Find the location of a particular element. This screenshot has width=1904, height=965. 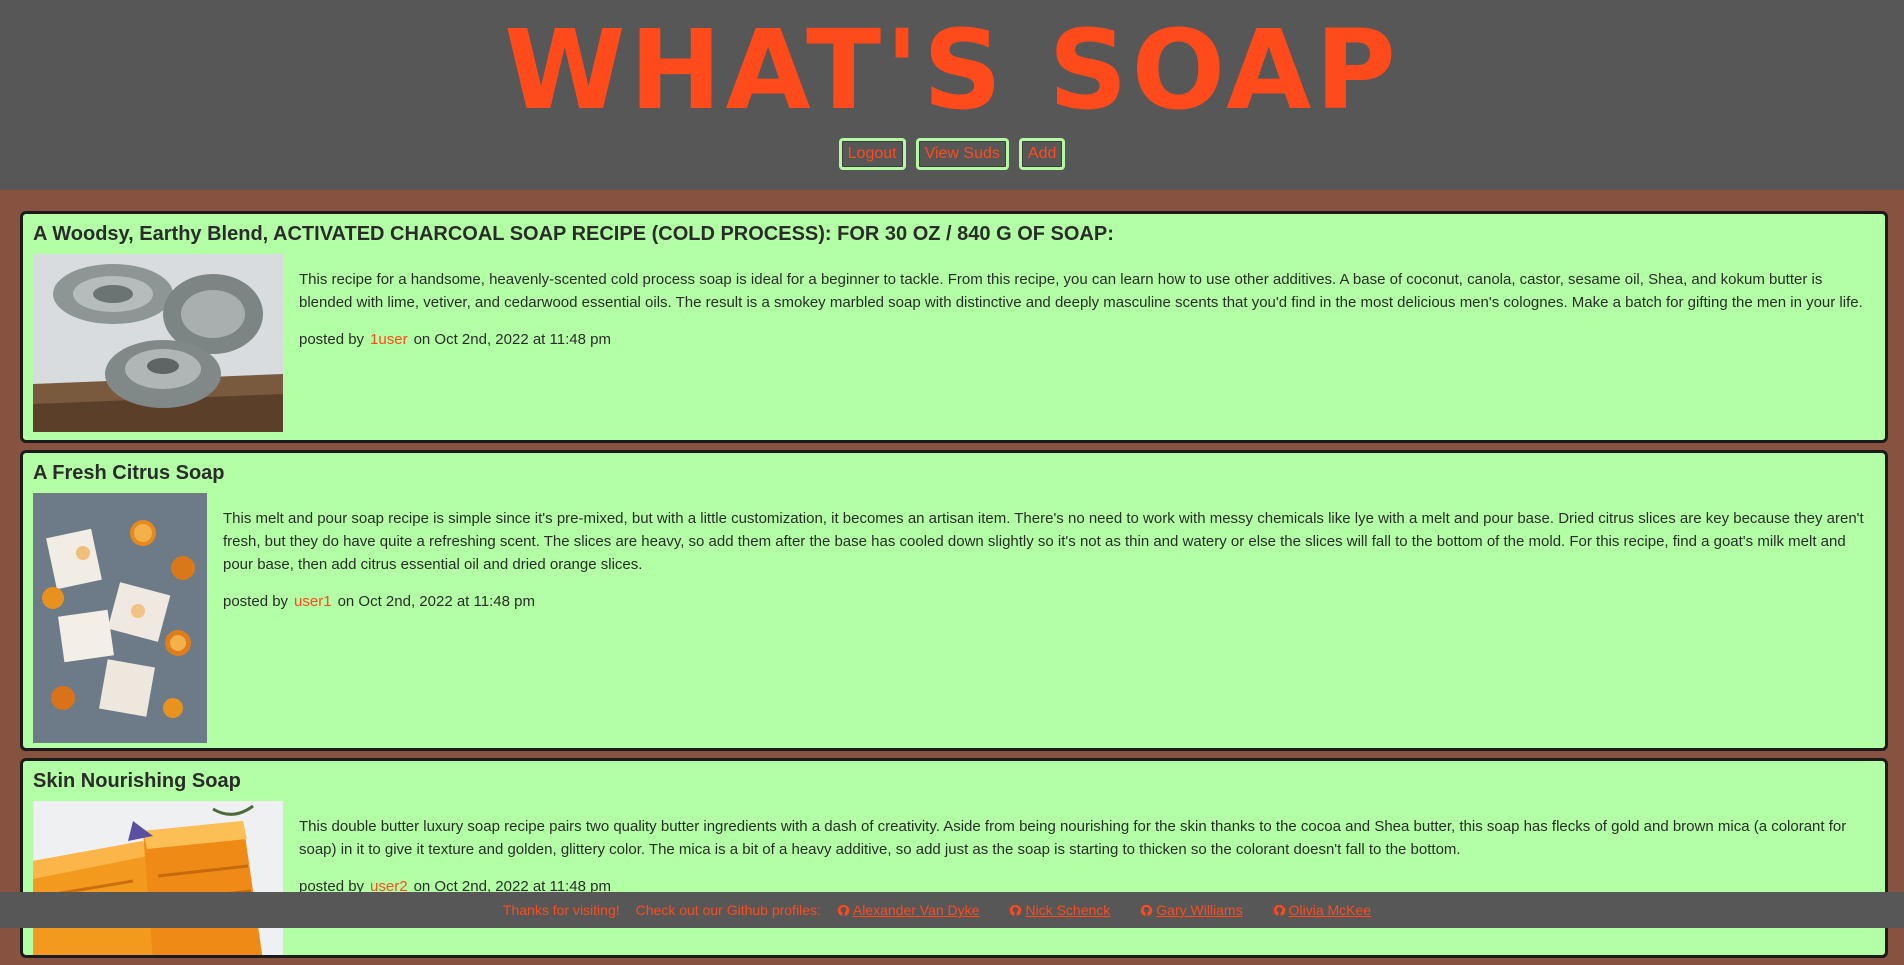

github-link-olivia: Olivia McKee is located at coordinates (1330, 910).